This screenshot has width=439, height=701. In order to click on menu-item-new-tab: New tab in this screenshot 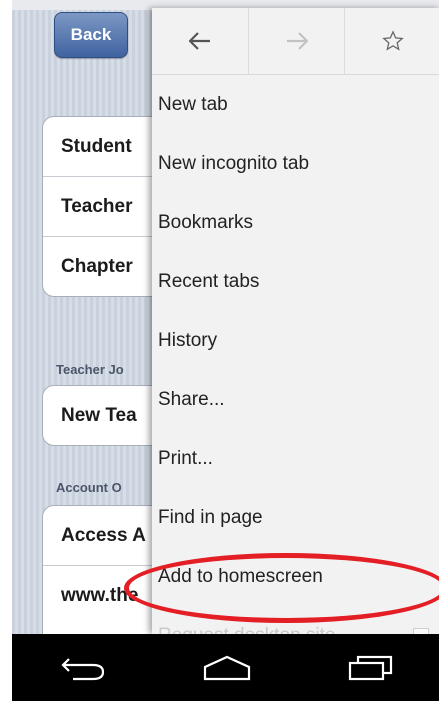, I will do `click(295, 104)`.